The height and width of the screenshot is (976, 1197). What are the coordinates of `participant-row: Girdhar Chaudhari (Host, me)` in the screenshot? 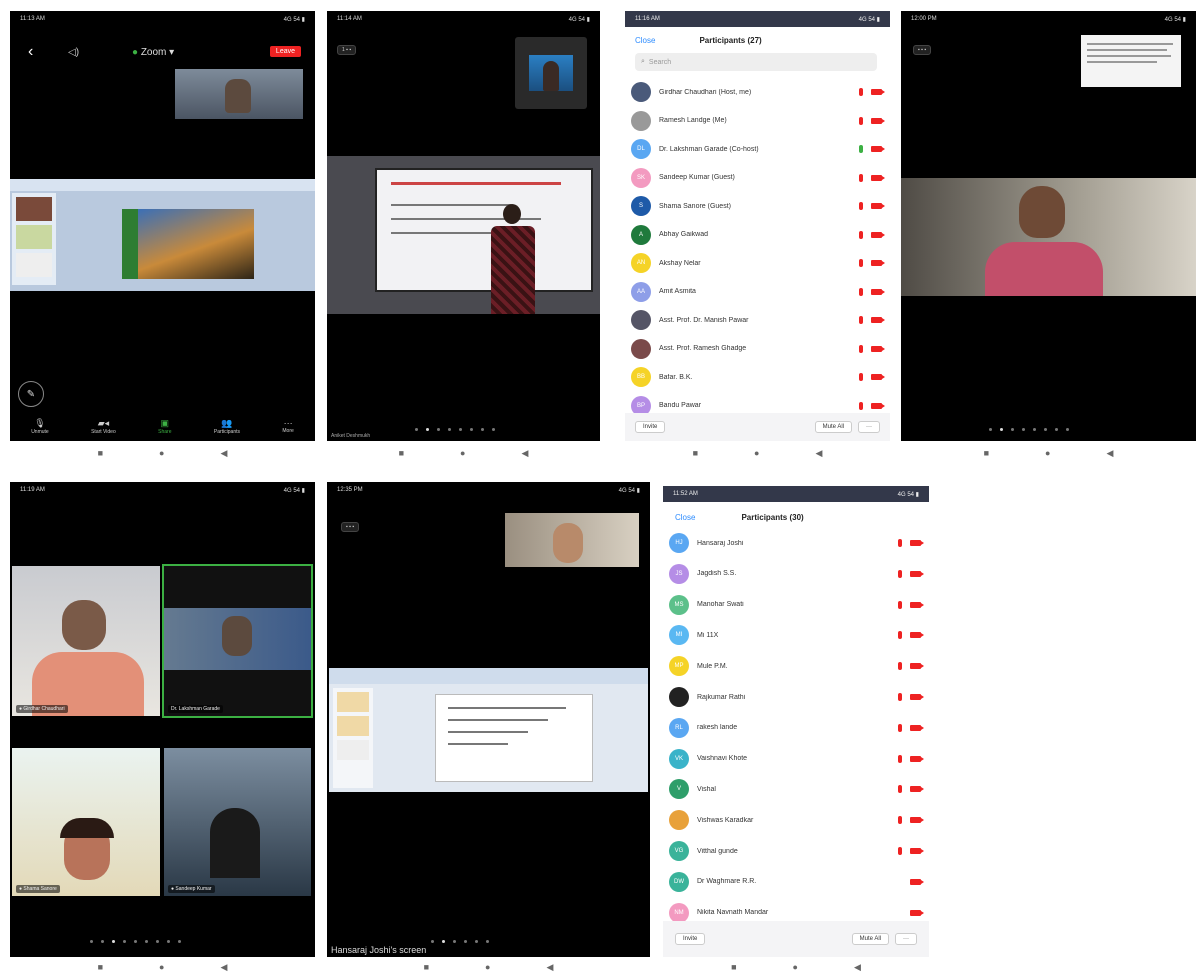 It's located at (757, 92).